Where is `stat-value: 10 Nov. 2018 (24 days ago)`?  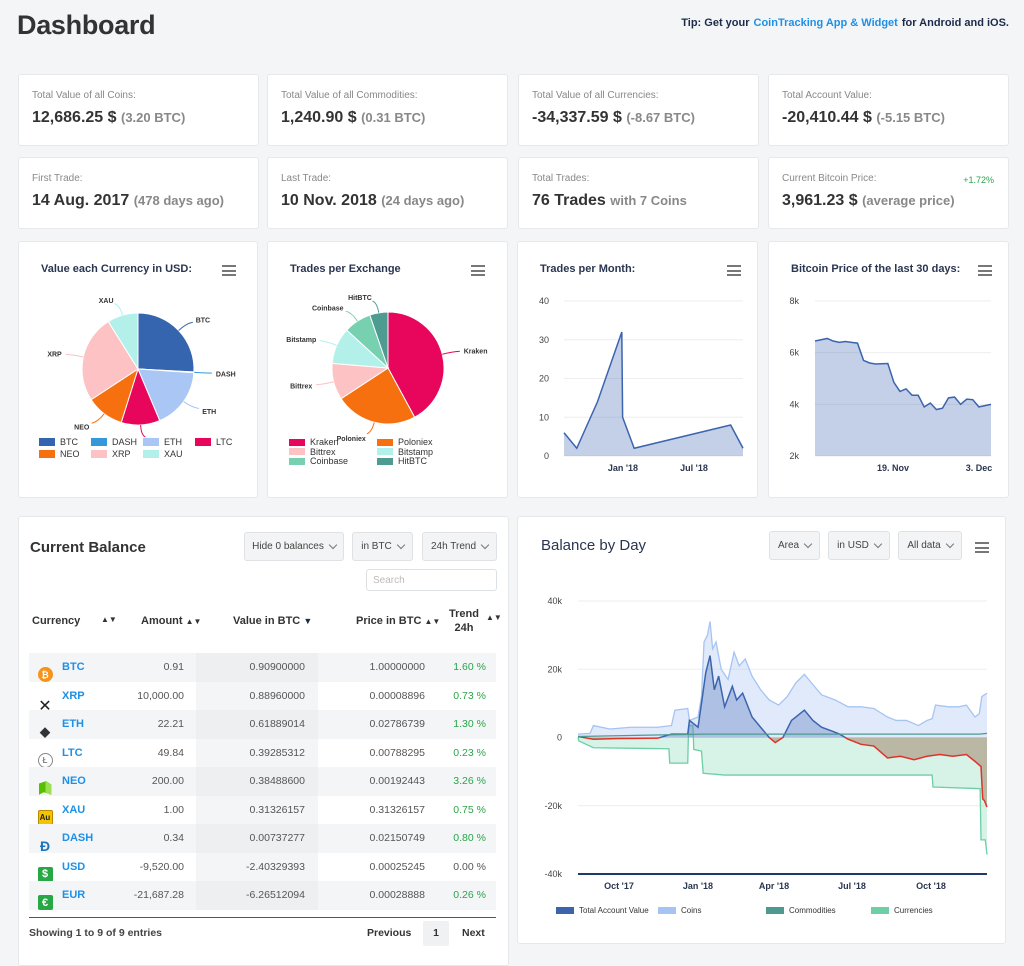
stat-value: 10 Nov. 2018 (24 days ago) is located at coordinates (372, 201).